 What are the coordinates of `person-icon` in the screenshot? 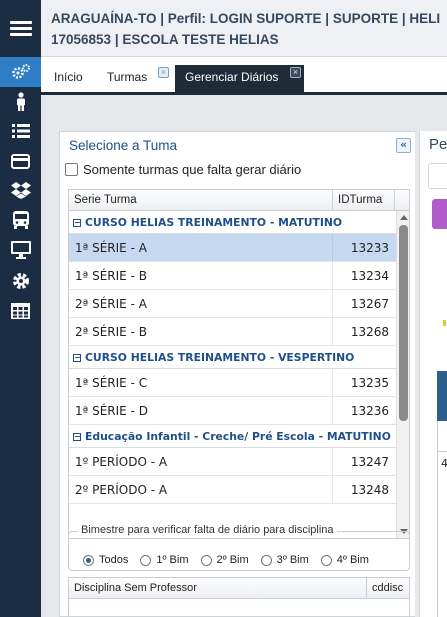 It's located at (20, 102).